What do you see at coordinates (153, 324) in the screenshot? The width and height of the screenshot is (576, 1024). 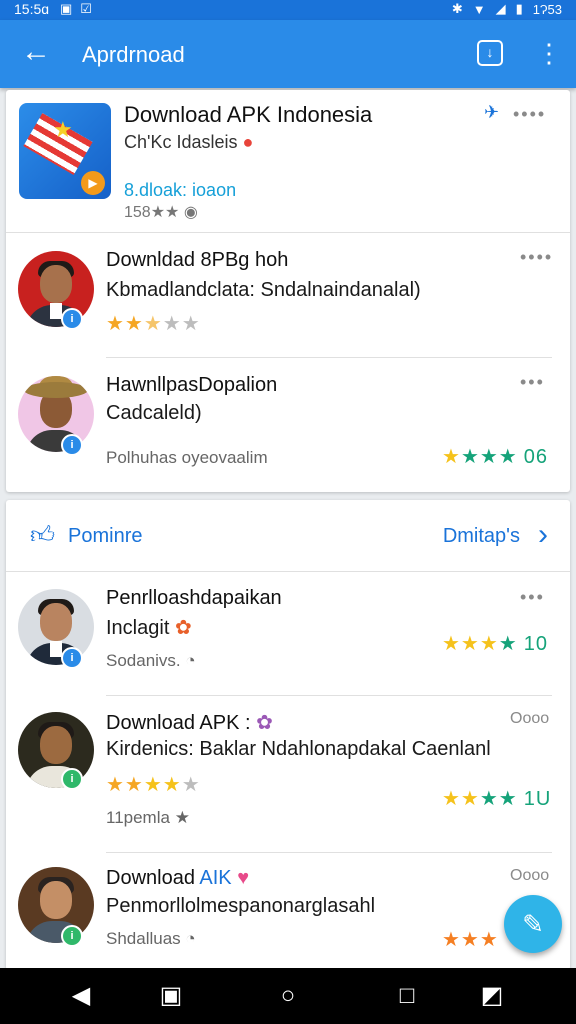 I see `rating-stars: ★★★★★` at bounding box center [153, 324].